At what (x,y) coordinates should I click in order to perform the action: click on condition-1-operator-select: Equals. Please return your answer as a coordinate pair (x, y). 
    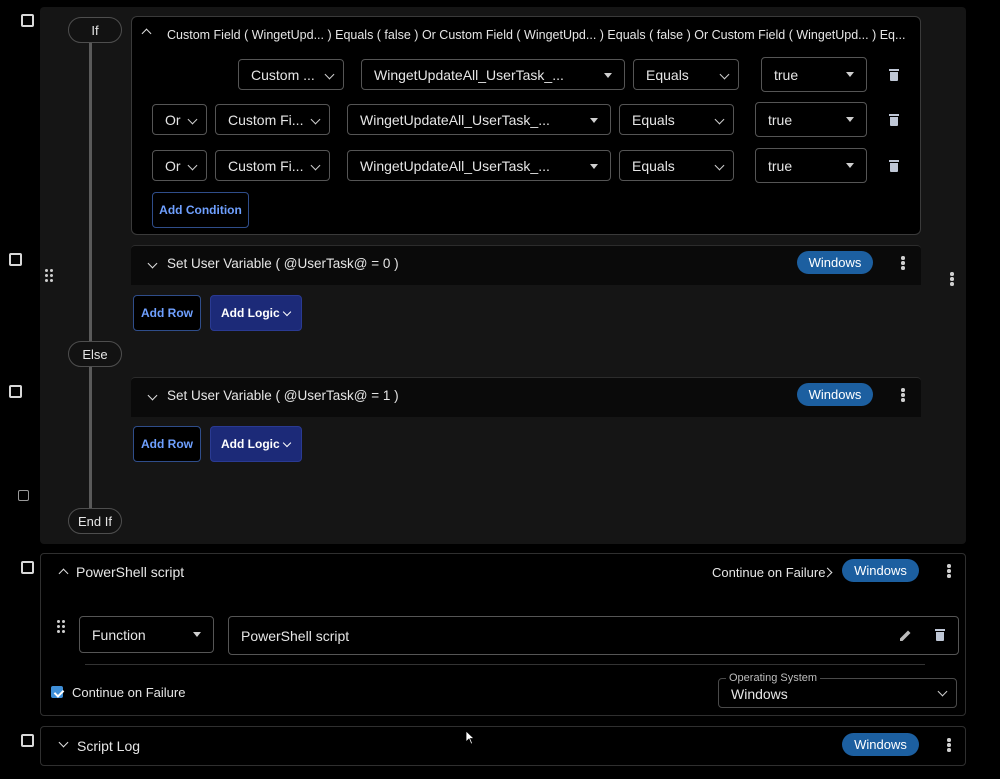
    Looking at the image, I should click on (686, 74).